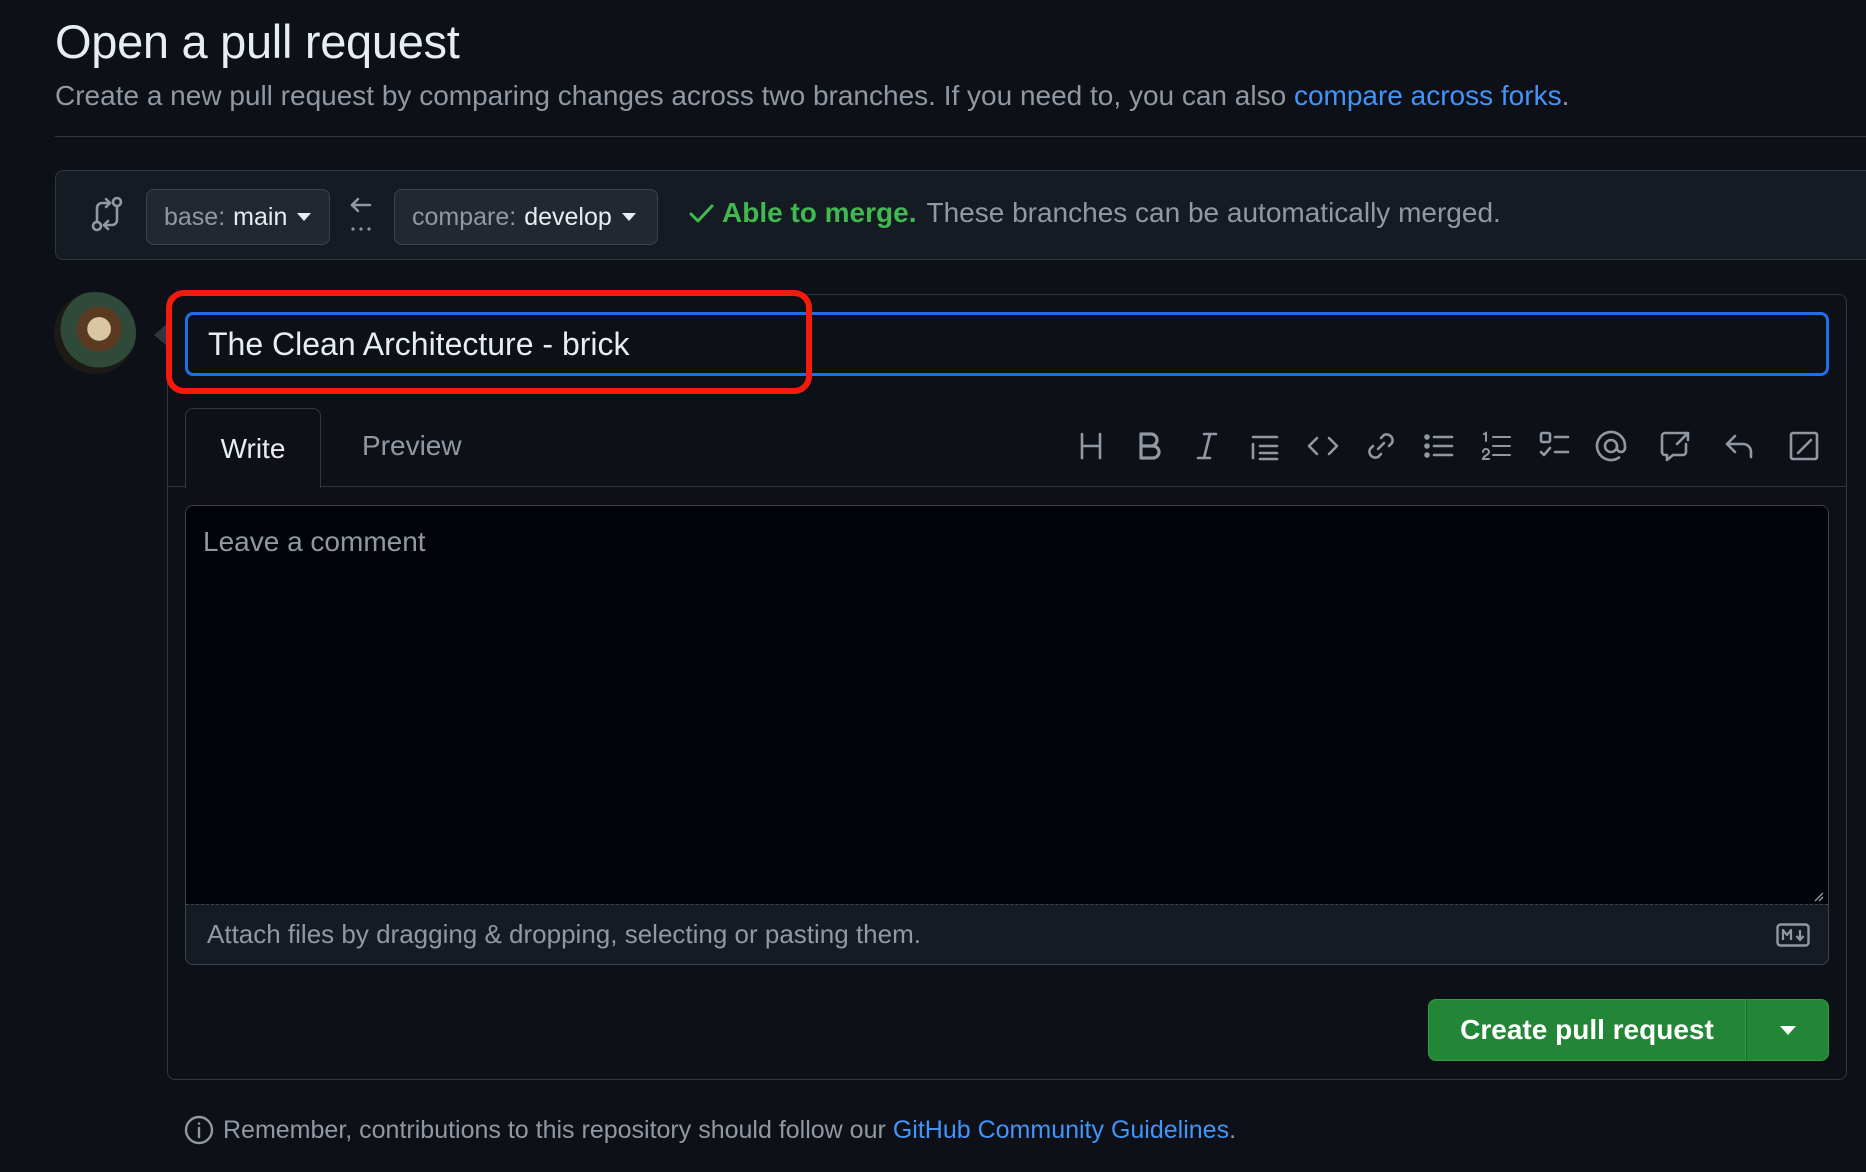 This screenshot has width=1866, height=1172. I want to click on bold-icon, so click(1149, 446).